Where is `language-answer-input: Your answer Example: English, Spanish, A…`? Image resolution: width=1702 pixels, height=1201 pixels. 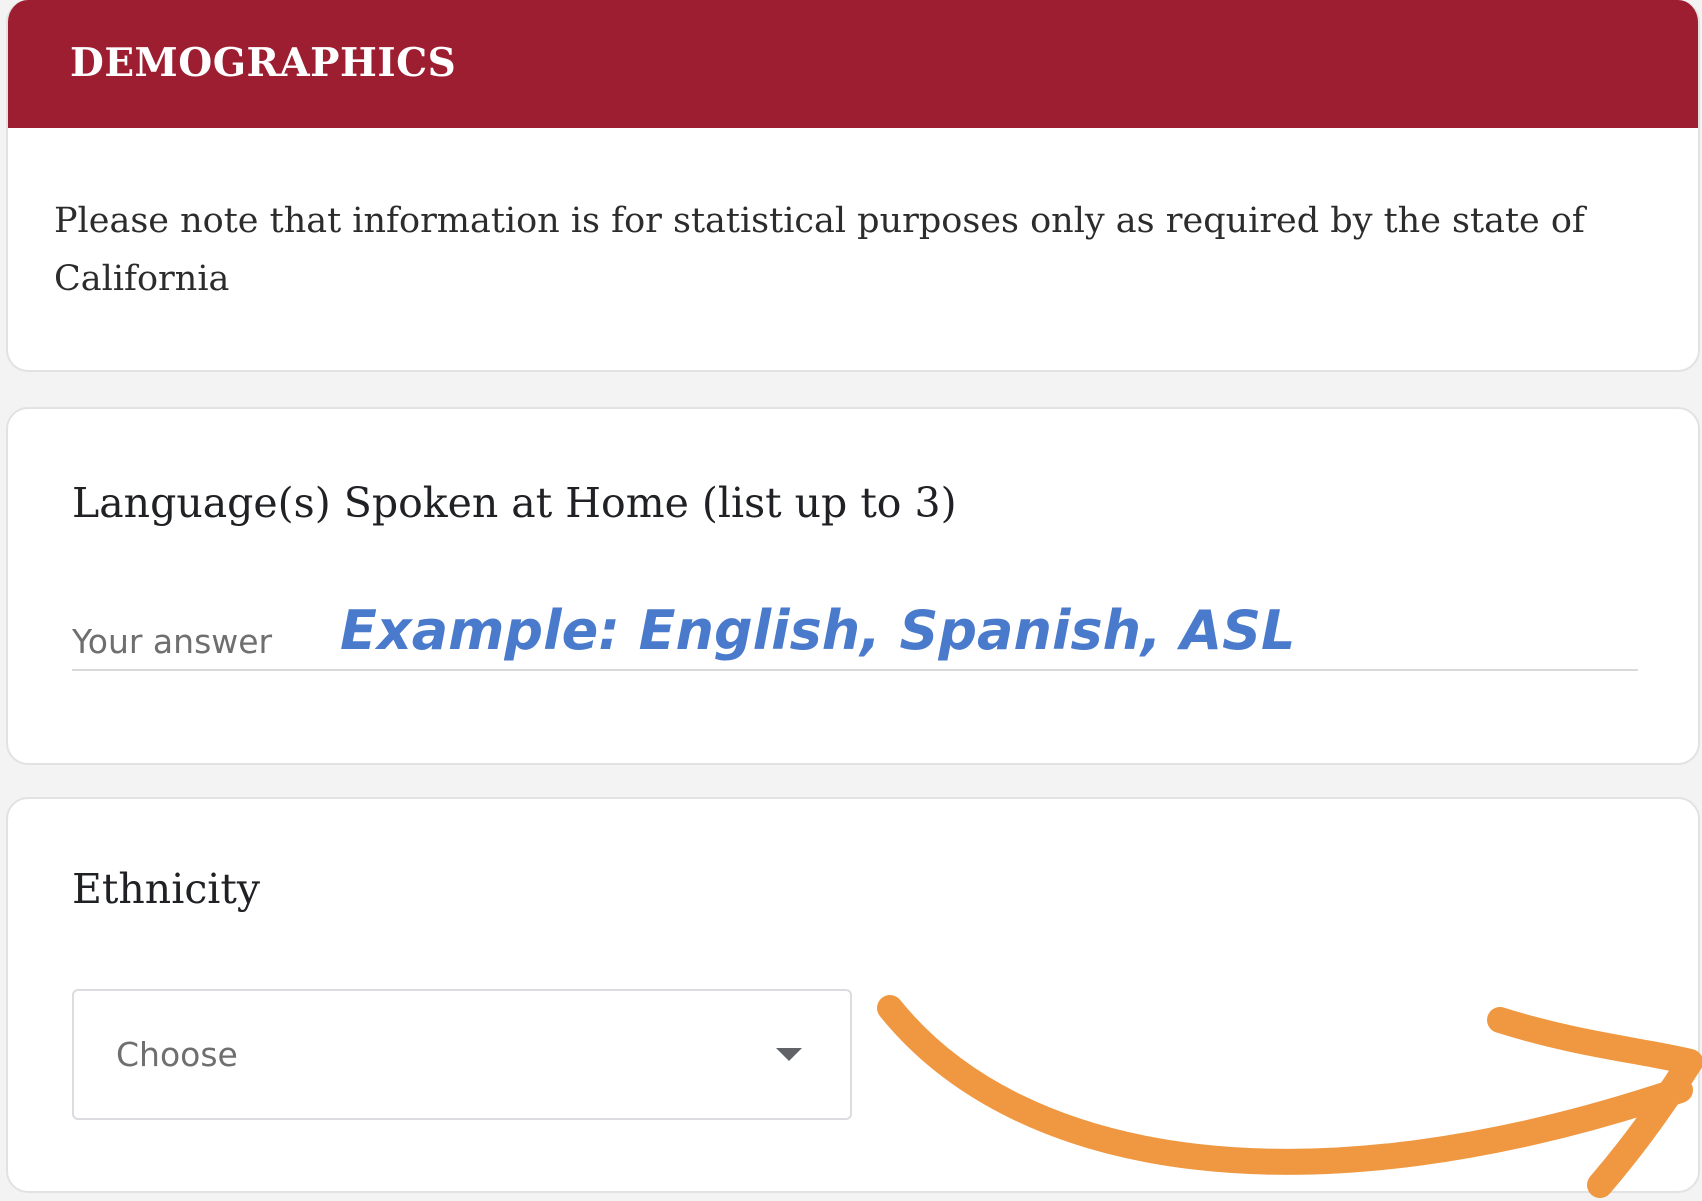
language-answer-input: Your answer Example: English, Spanish, A… is located at coordinates (855, 635).